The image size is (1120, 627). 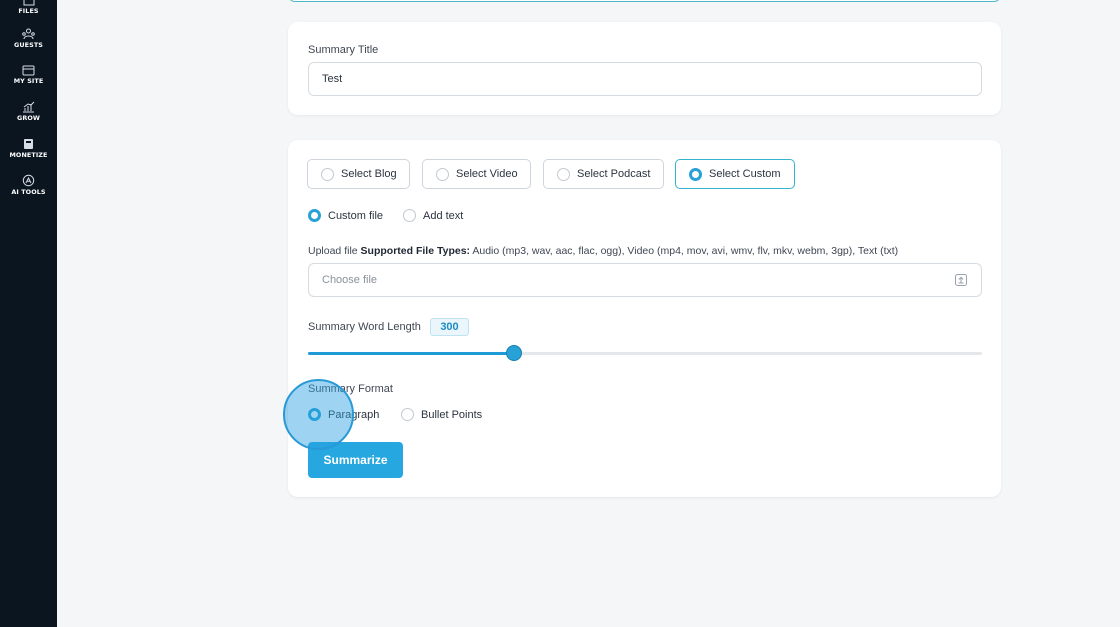 I want to click on add-text-label: Add text, so click(x=443, y=215).